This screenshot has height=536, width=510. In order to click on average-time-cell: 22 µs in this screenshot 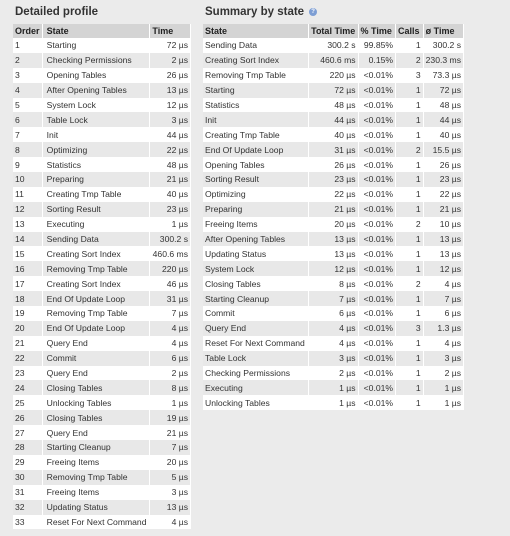, I will do `click(444, 194)`.